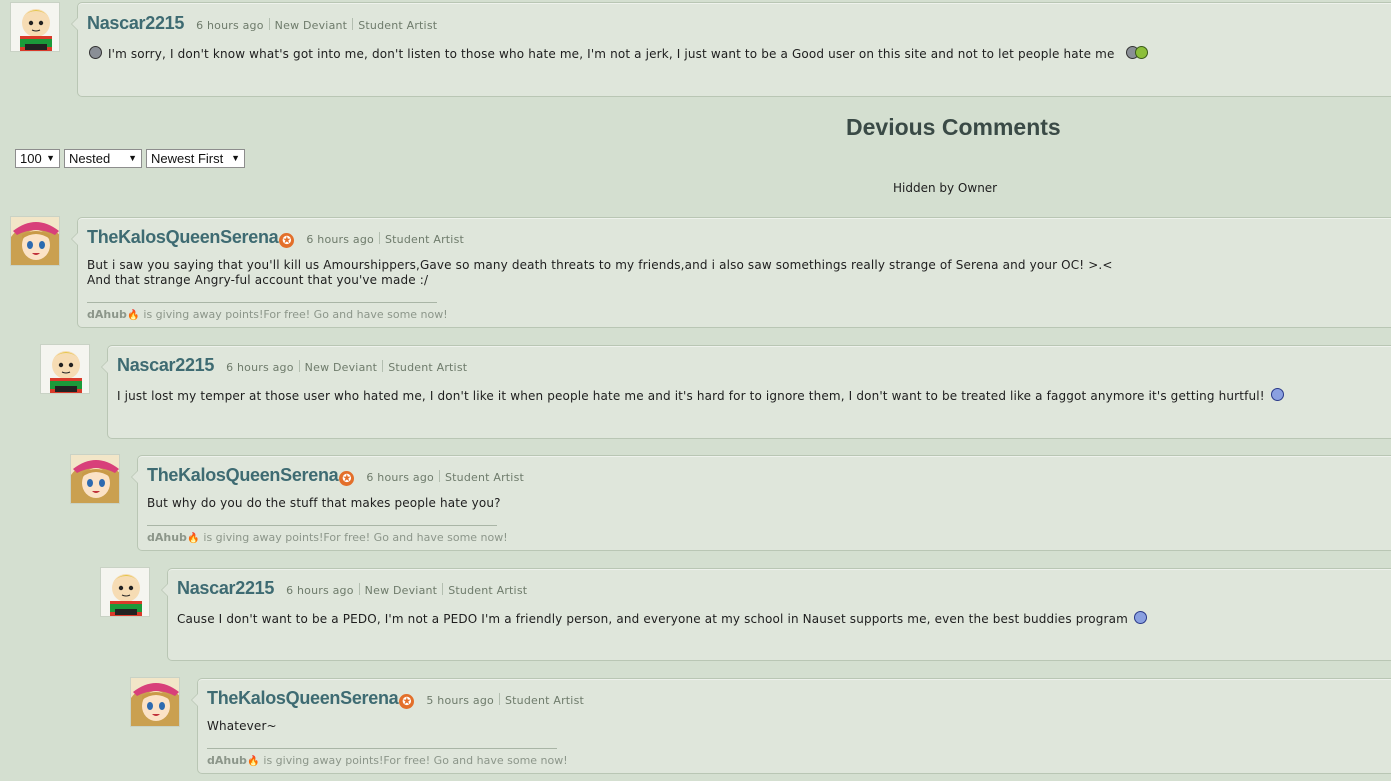 The height and width of the screenshot is (781, 1391). I want to click on sort-order-value: Newest First, so click(187, 158).